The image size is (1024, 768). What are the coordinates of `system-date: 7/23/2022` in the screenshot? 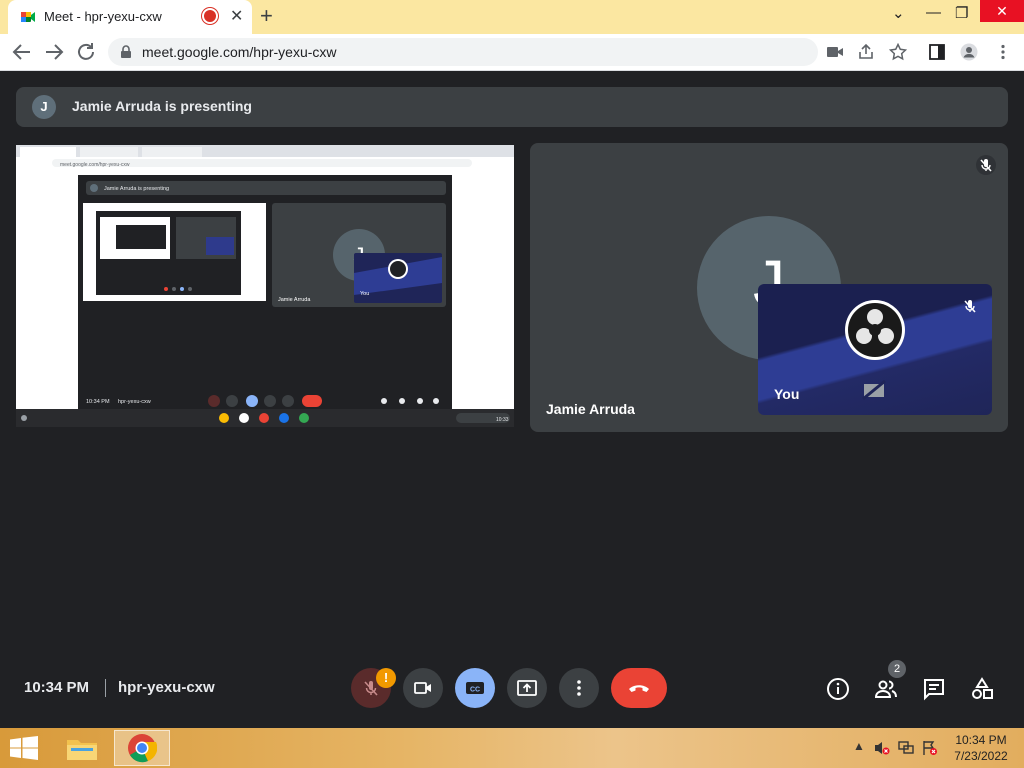 It's located at (981, 756).